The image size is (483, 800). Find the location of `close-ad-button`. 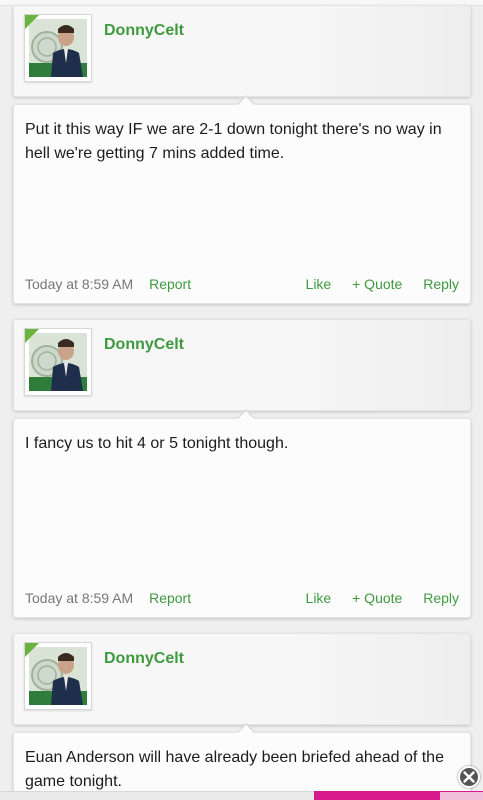

close-ad-button is located at coordinates (469, 777).